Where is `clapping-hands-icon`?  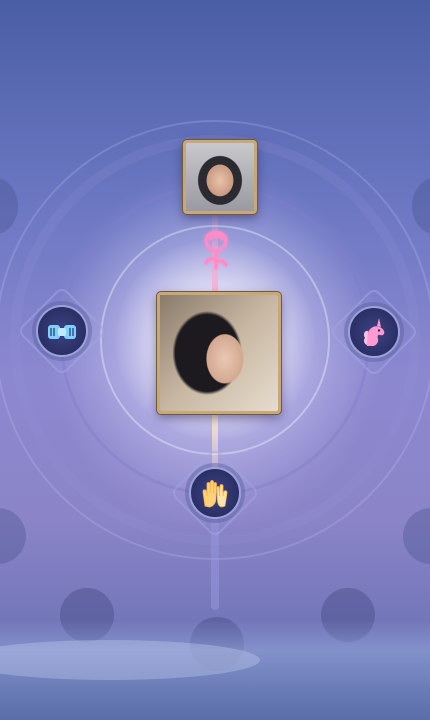
clapping-hands-icon is located at coordinates (215, 494).